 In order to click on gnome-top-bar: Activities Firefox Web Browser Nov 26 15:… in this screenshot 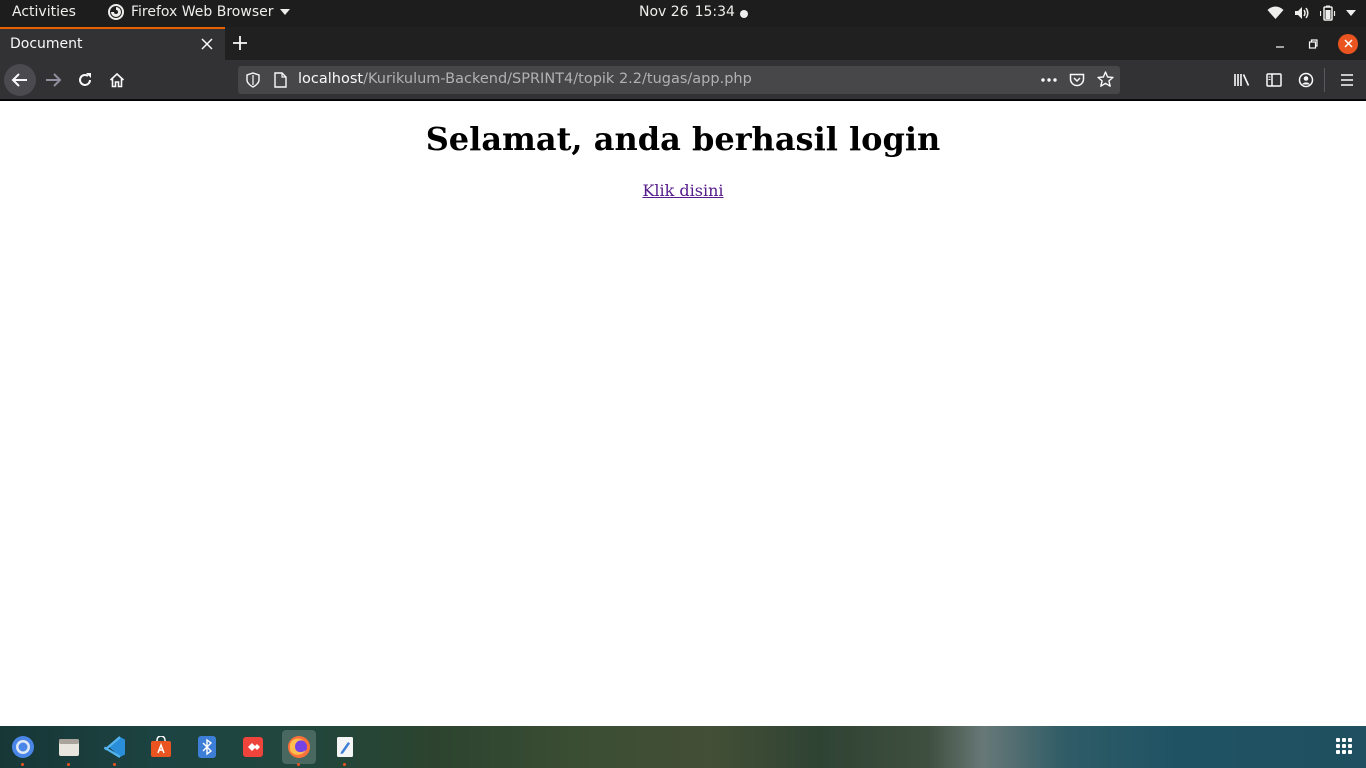, I will do `click(683, 13)`.